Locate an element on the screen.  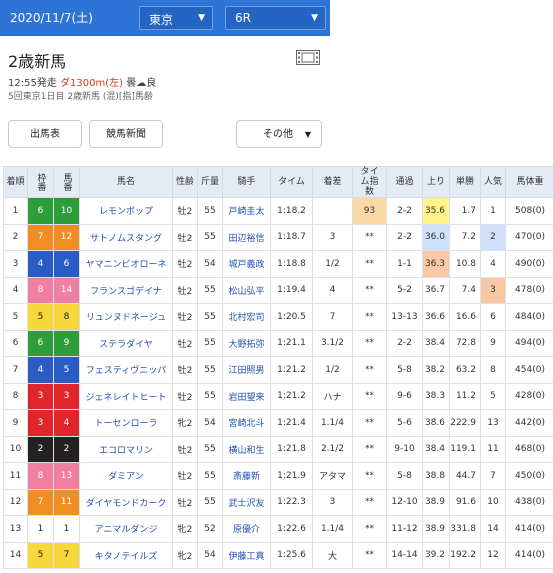
waku-cell: 5 is located at coordinates (40, 317).